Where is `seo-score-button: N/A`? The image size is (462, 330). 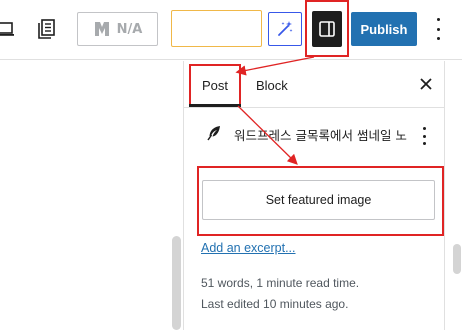 seo-score-button: N/A is located at coordinates (117, 29).